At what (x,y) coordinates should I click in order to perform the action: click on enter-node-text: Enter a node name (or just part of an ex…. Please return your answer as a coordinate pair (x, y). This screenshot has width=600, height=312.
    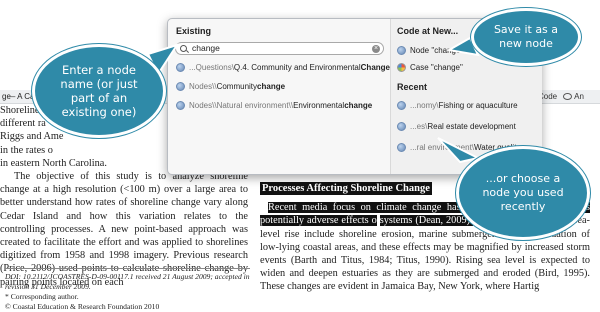
    Looking at the image, I should click on (99, 91).